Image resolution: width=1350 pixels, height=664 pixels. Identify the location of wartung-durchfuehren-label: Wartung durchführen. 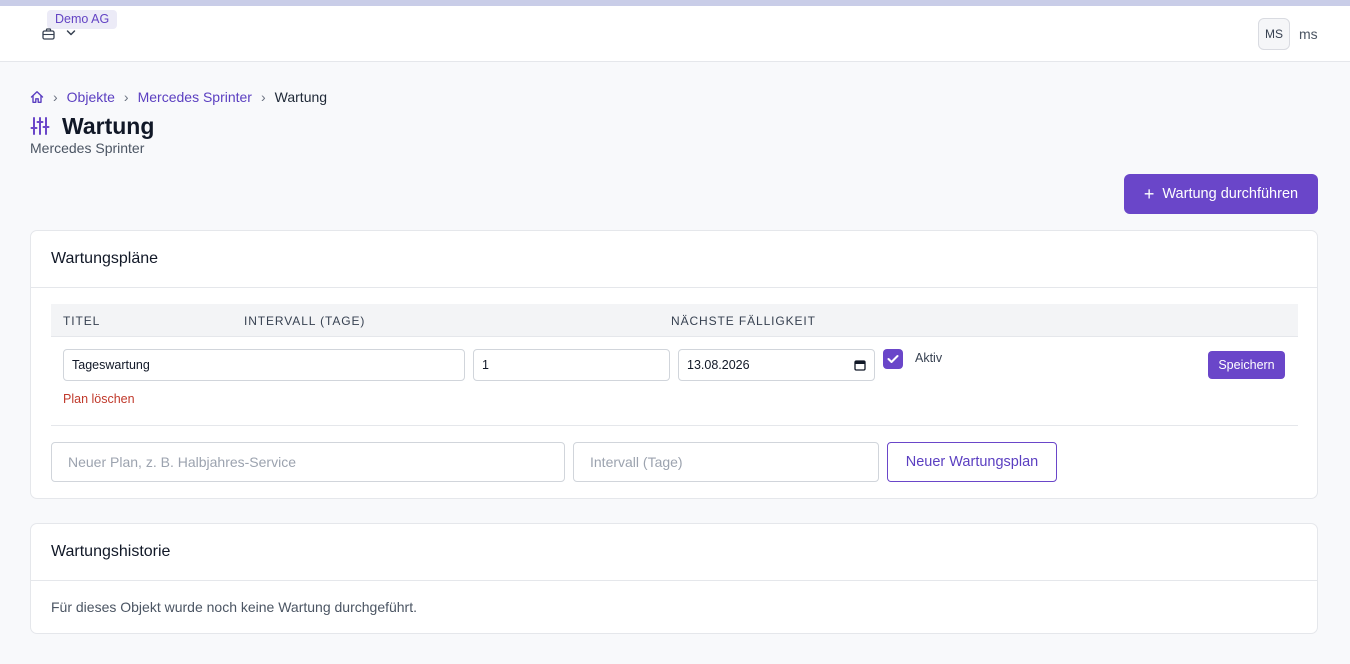
(1230, 194).